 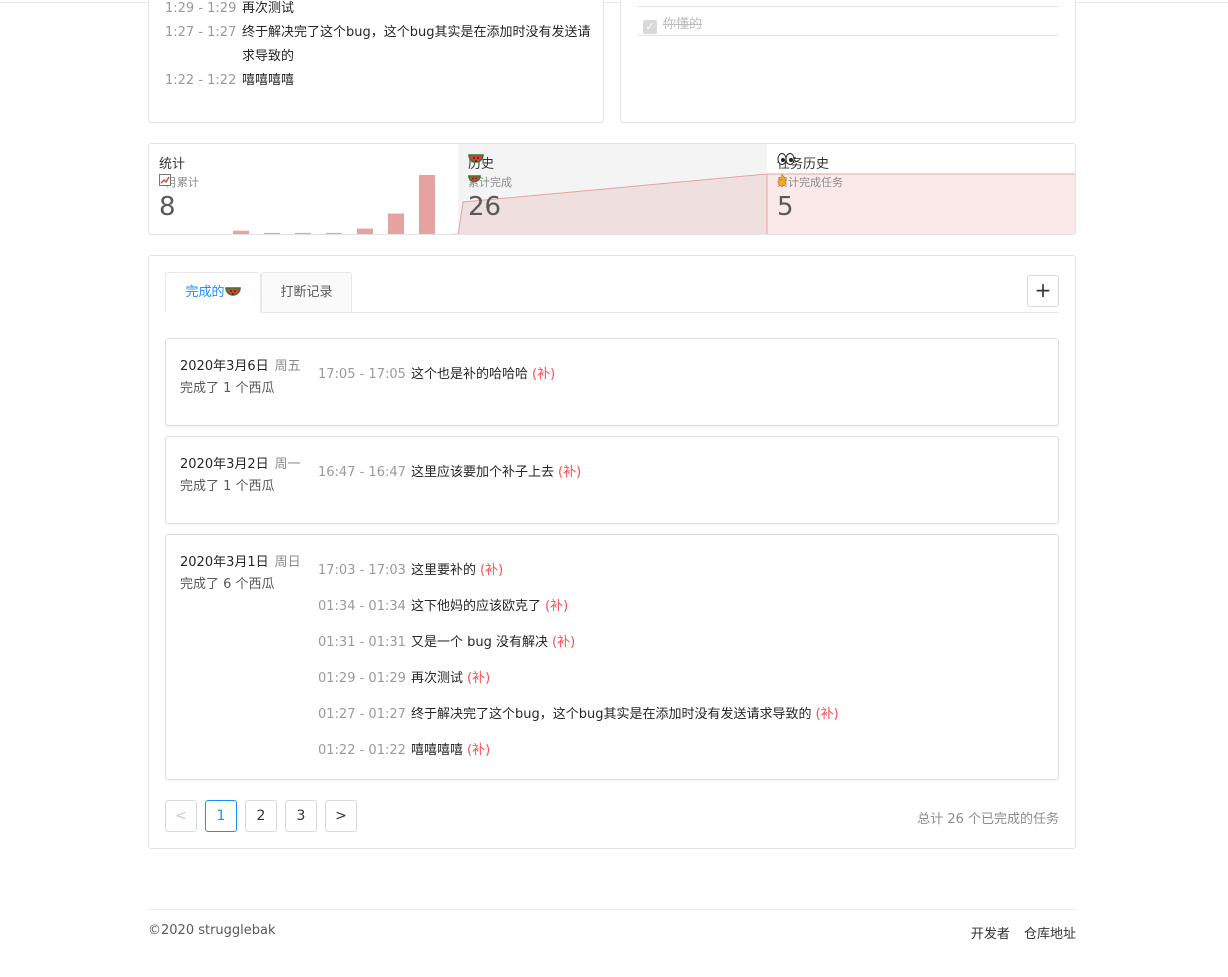 What do you see at coordinates (476, 606) in the screenshot?
I see `entry-text: 这下他妈的应该欧克了` at bounding box center [476, 606].